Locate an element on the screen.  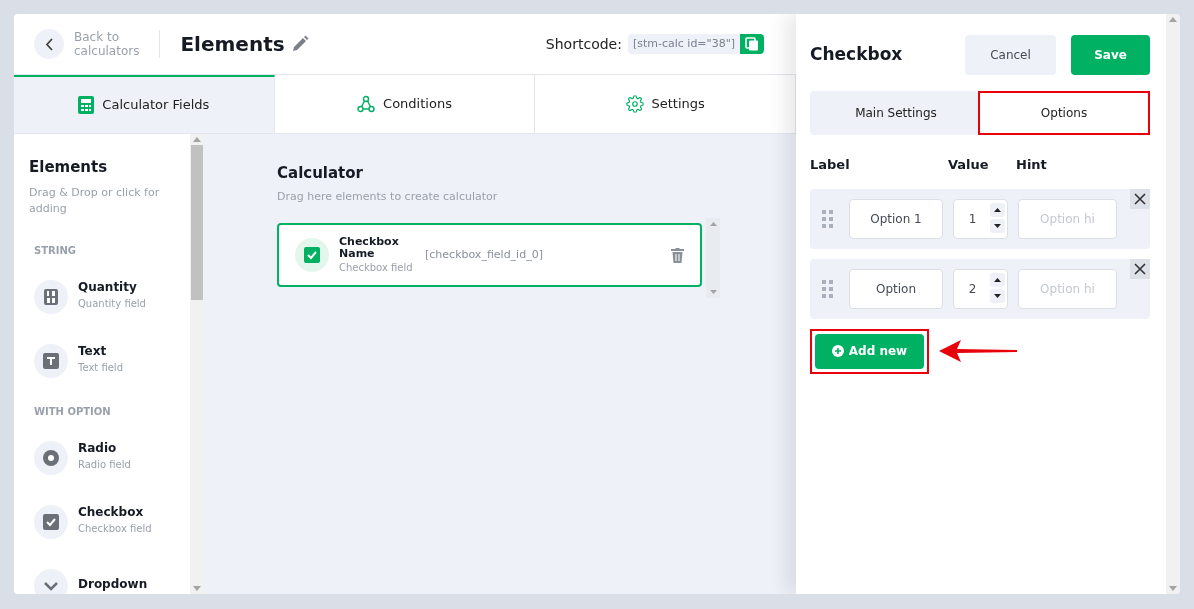
plus-circle-icon is located at coordinates (837, 351).